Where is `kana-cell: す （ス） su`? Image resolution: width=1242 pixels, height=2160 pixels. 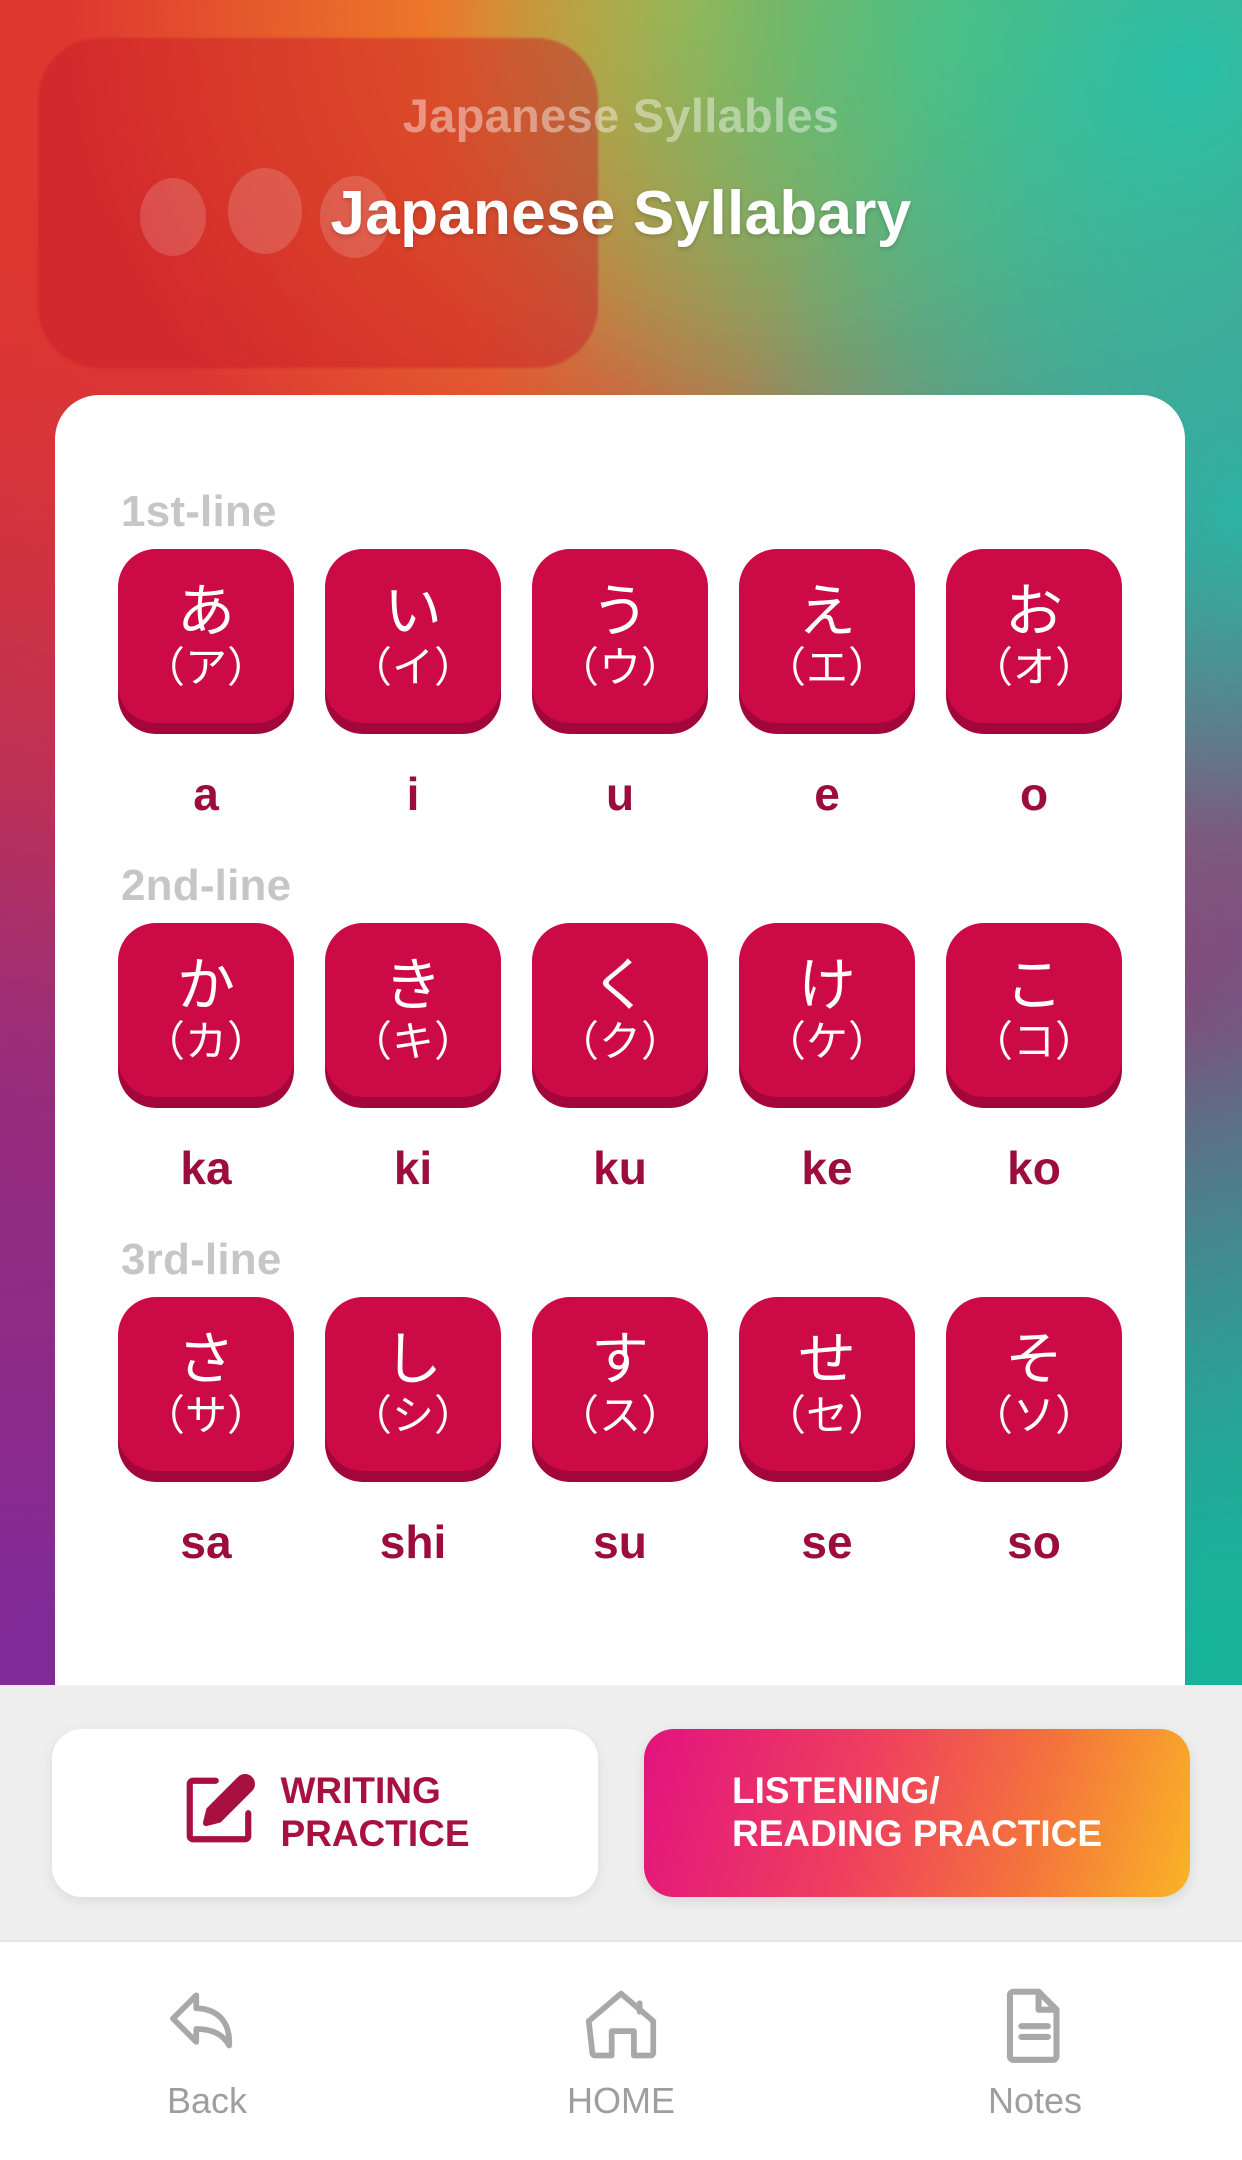
kana-cell: す （ス） su is located at coordinates (620, 1433).